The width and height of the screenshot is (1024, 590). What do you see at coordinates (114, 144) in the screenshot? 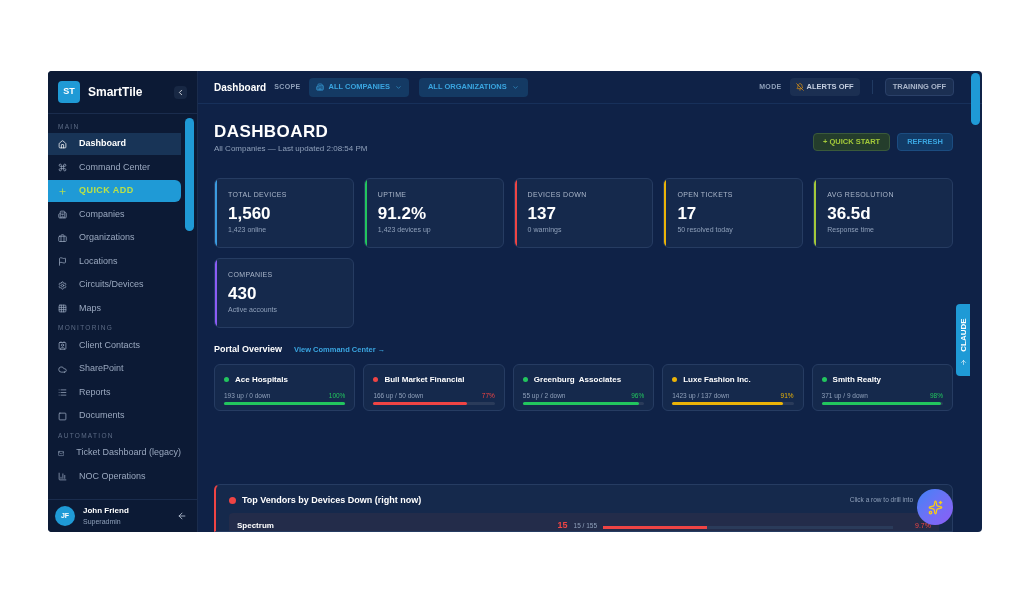
I see `nav-item: Dashboard` at bounding box center [114, 144].